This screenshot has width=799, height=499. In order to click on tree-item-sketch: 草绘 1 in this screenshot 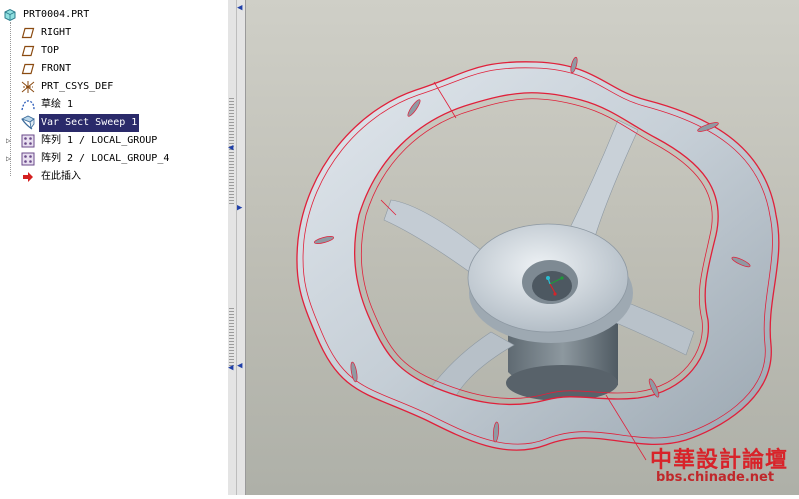, I will do `click(47, 105)`.